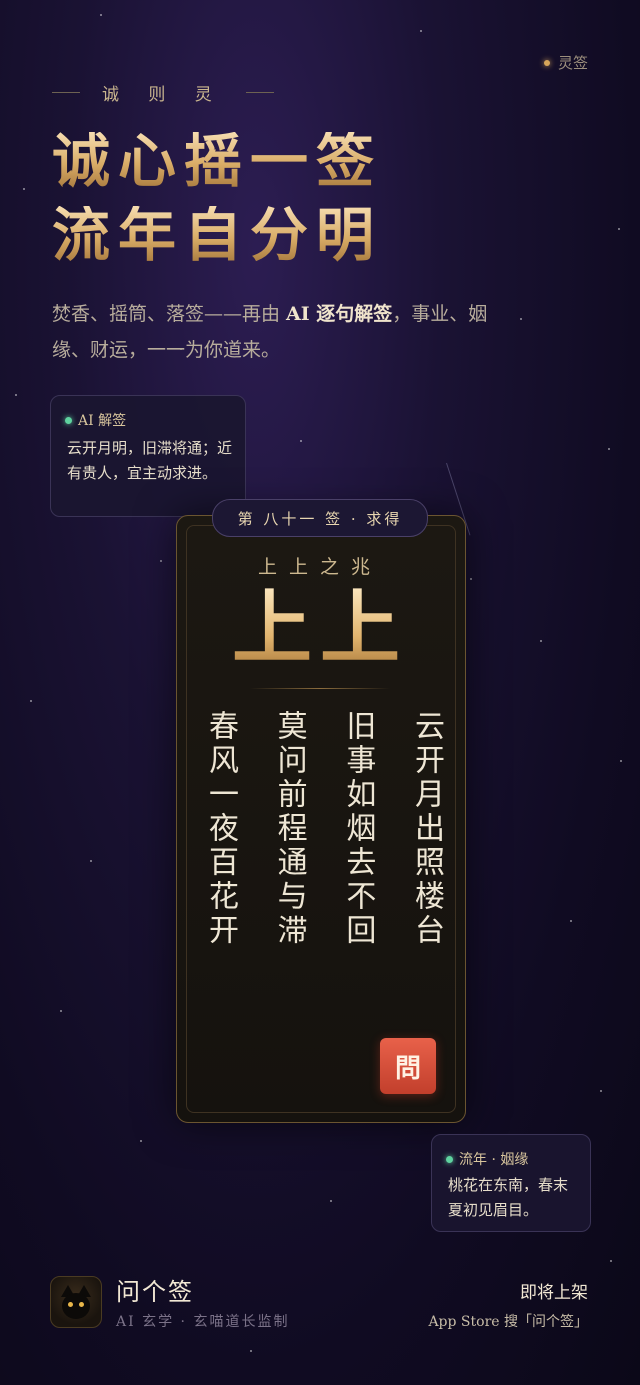 Image resolution: width=640 pixels, height=1385 pixels. I want to click on year-bubble-title: 流年 · 姻缘, so click(494, 1160).